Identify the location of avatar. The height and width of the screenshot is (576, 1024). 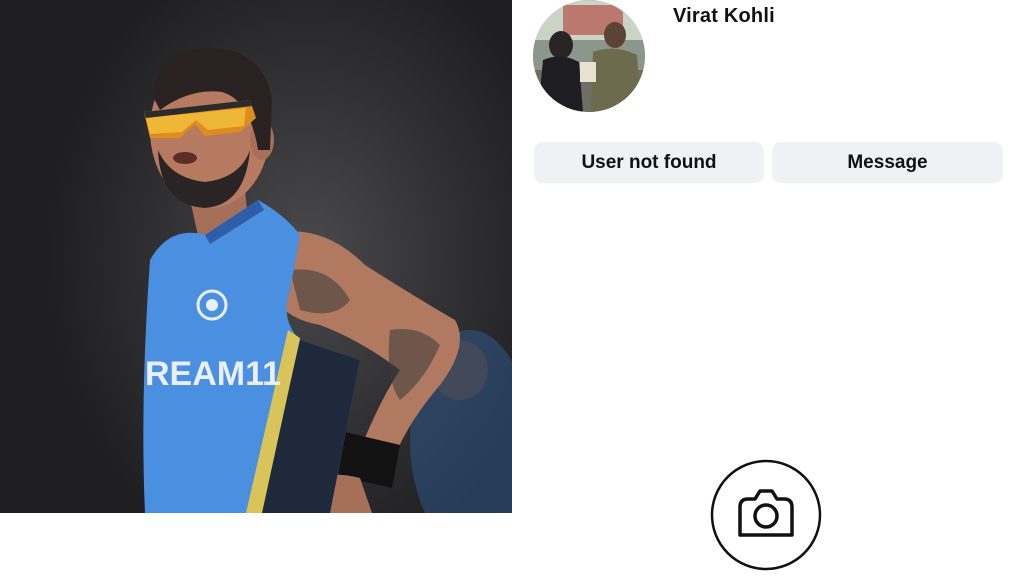
(589, 56).